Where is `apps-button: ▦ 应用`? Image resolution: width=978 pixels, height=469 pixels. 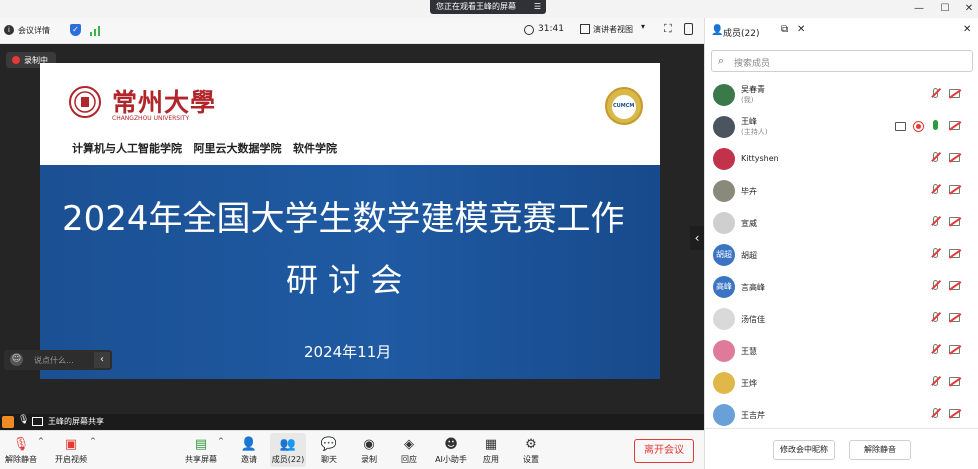
apps-button: ▦ 应用 is located at coordinates (491, 450).